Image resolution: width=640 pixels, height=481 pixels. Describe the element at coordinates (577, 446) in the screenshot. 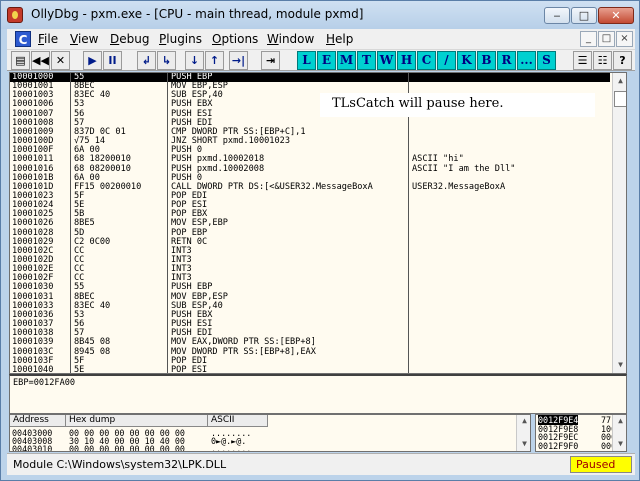

I see `stack-row: 0012F9F0 000` at that location.